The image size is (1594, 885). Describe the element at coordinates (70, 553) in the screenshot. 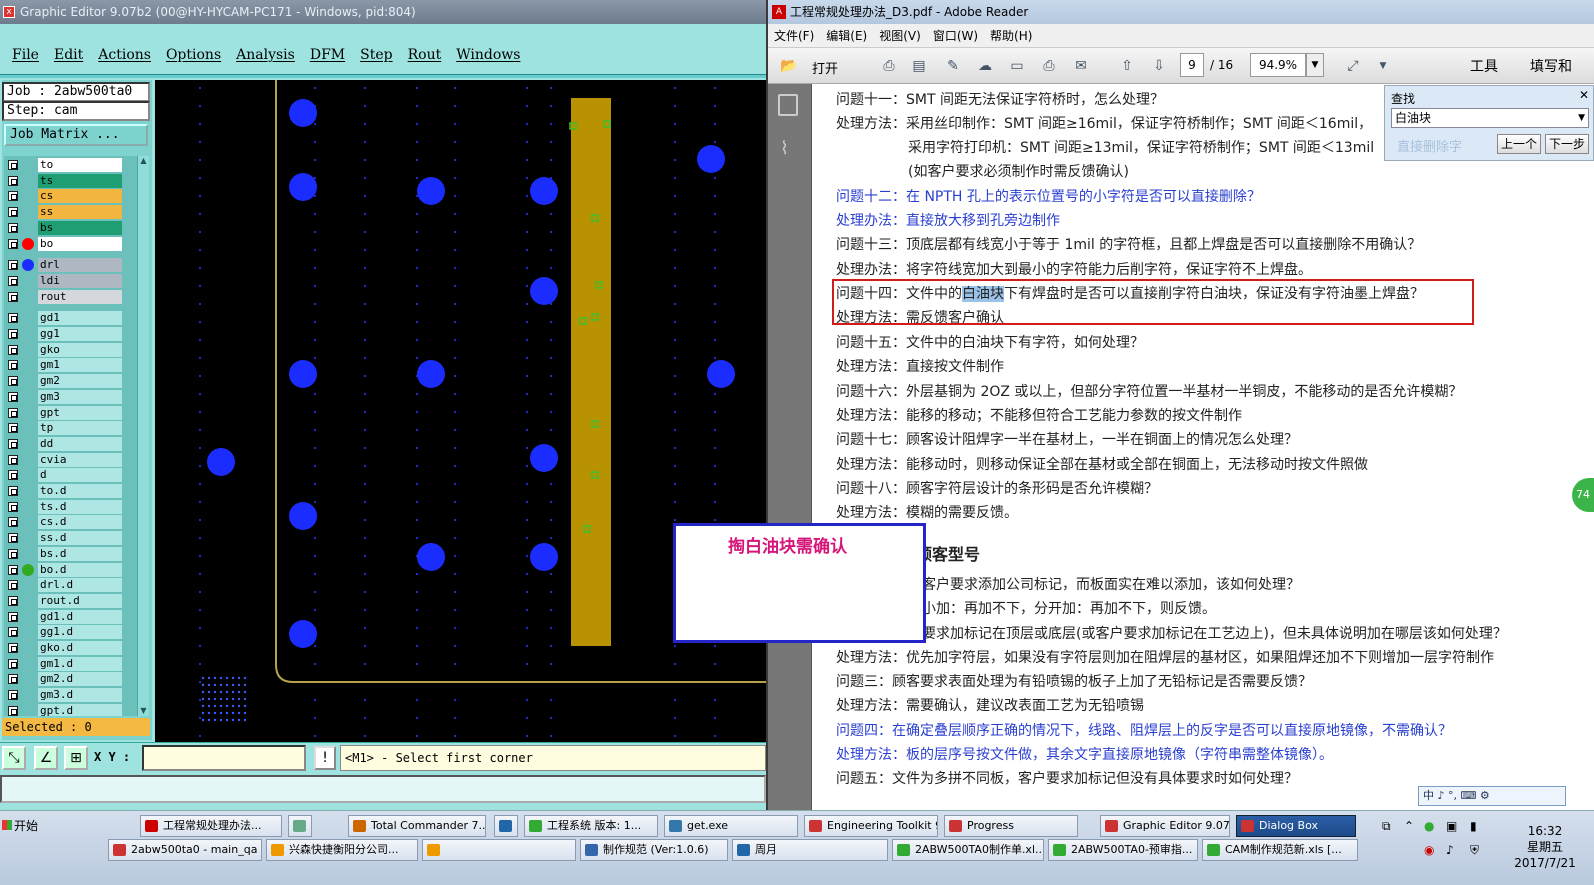

I see `layer-row: bs.d` at that location.